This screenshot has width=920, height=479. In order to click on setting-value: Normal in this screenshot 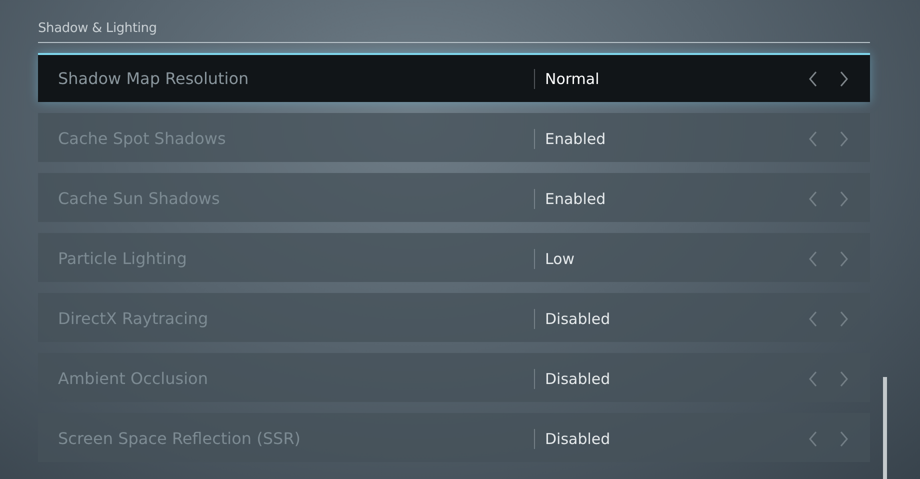, I will do `click(572, 79)`.